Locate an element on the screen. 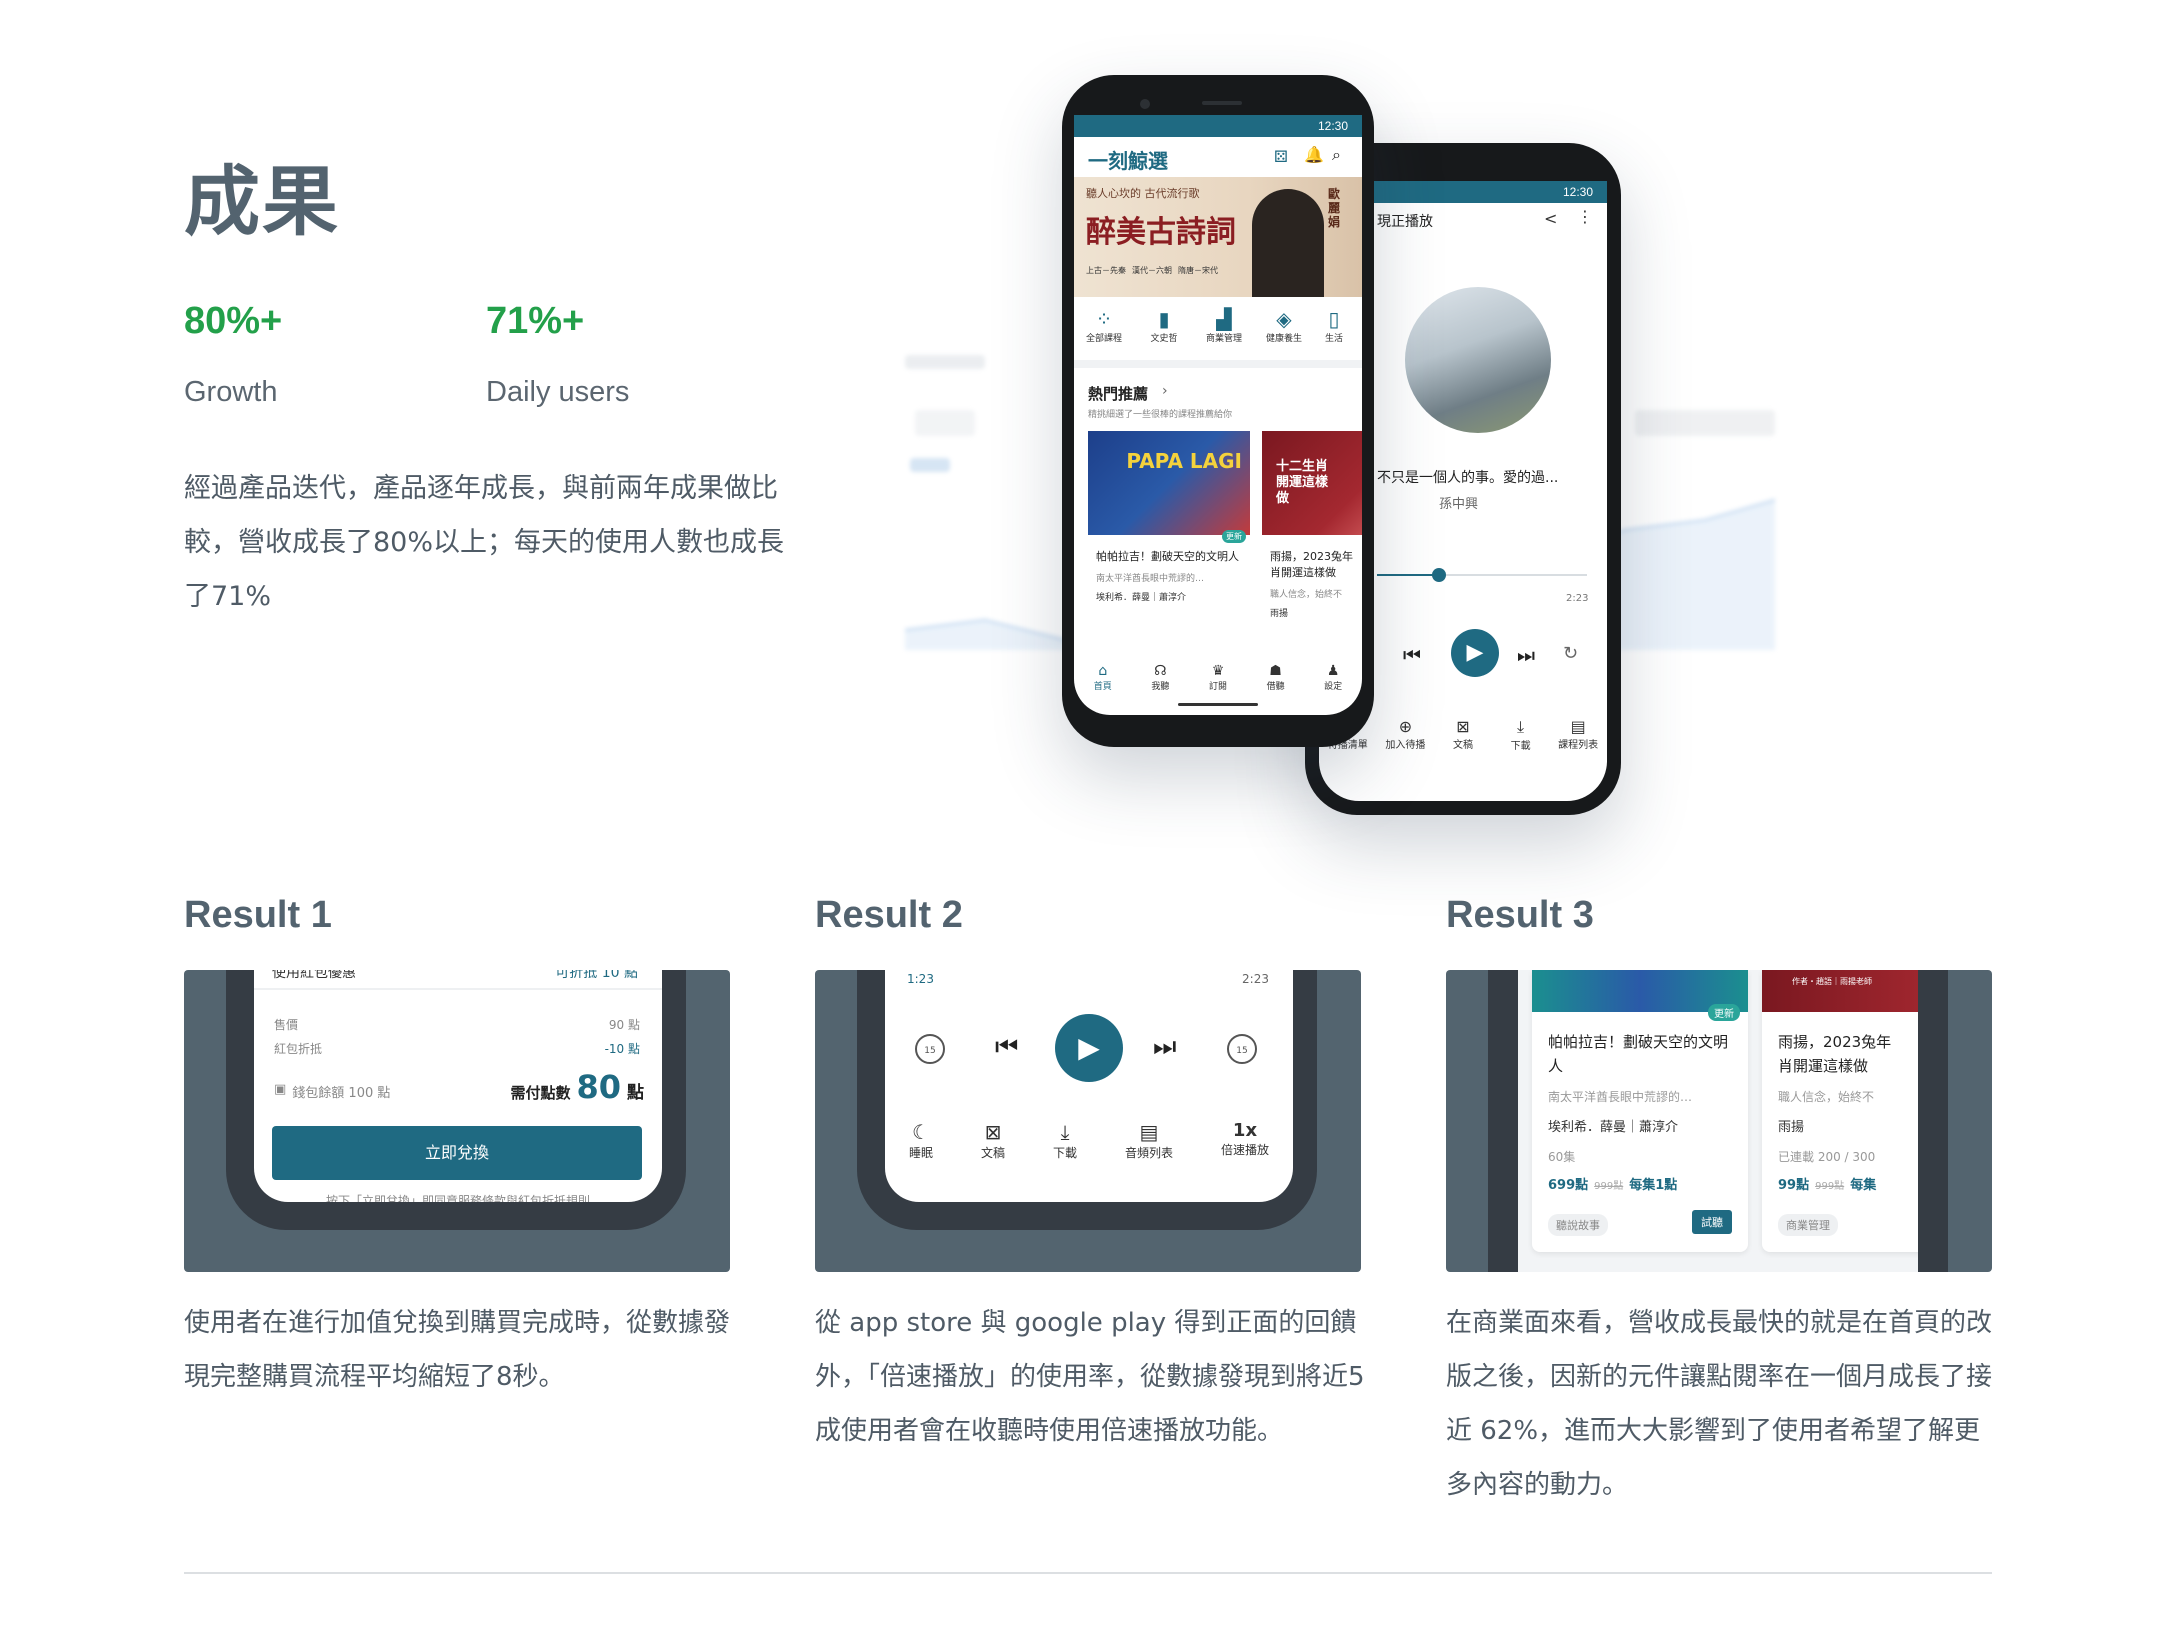 The image size is (2160, 1641). speed-action: 1x 倍速播放 is located at coordinates (1245, 1140).